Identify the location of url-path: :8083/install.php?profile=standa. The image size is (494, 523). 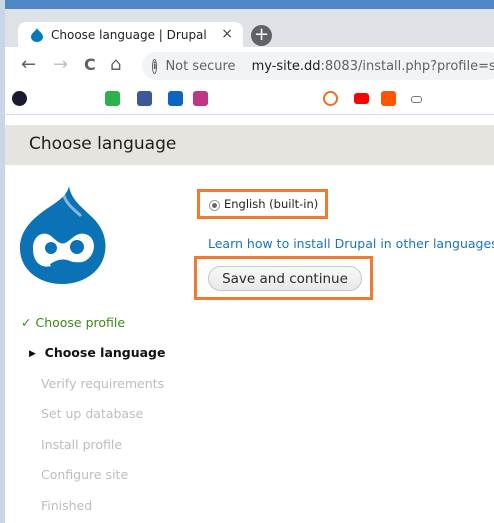
(407, 66).